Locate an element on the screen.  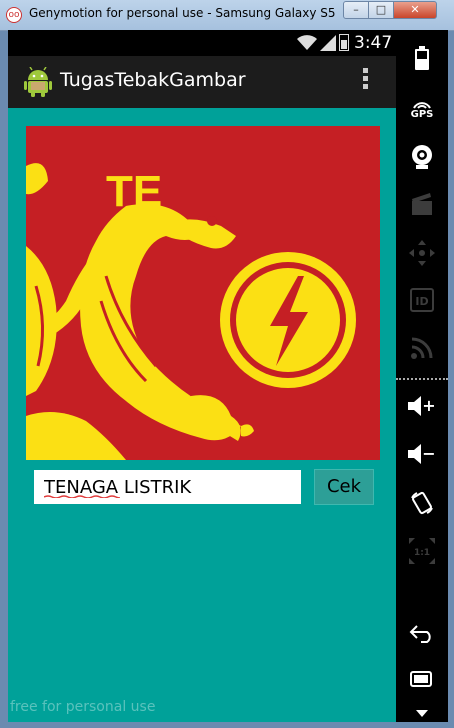
pixel-perfect-button: 1:1 is located at coordinates (422, 553).